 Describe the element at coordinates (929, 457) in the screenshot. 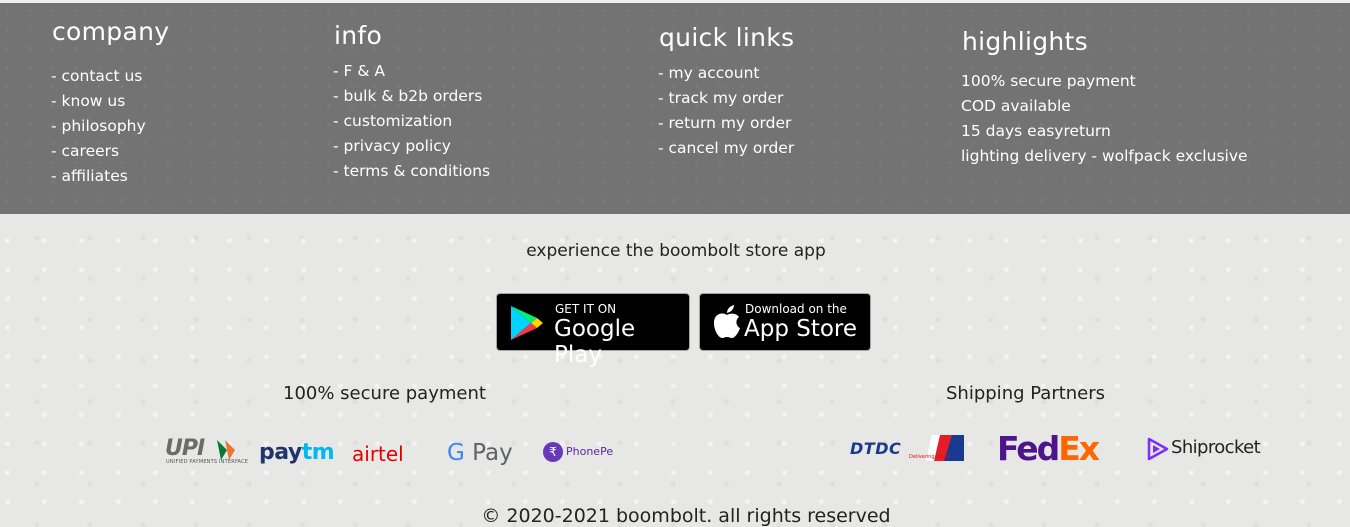

I see `dtdc-tagline: Delivering Value` at that location.